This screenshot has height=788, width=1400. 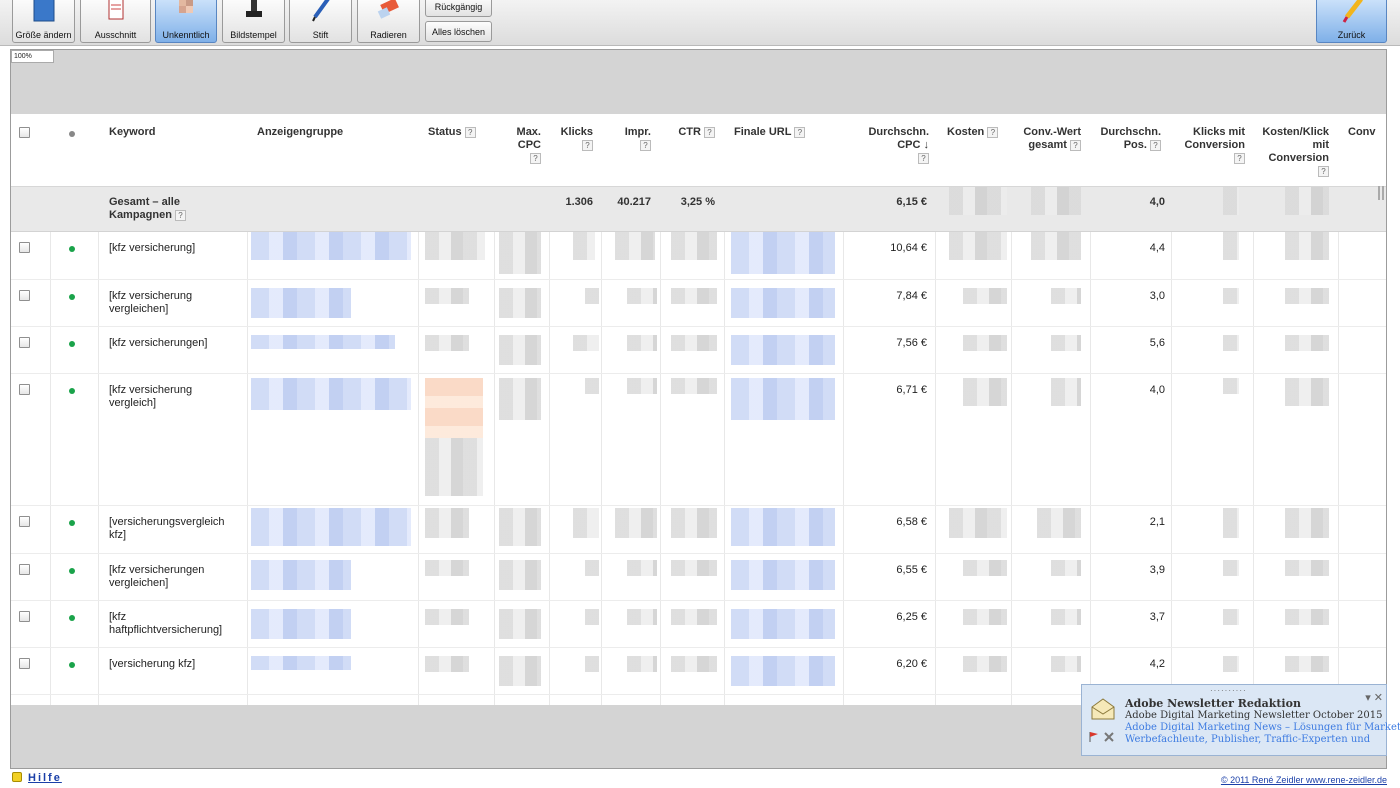 I want to click on header-status-label: Status, so click(x=445, y=132).